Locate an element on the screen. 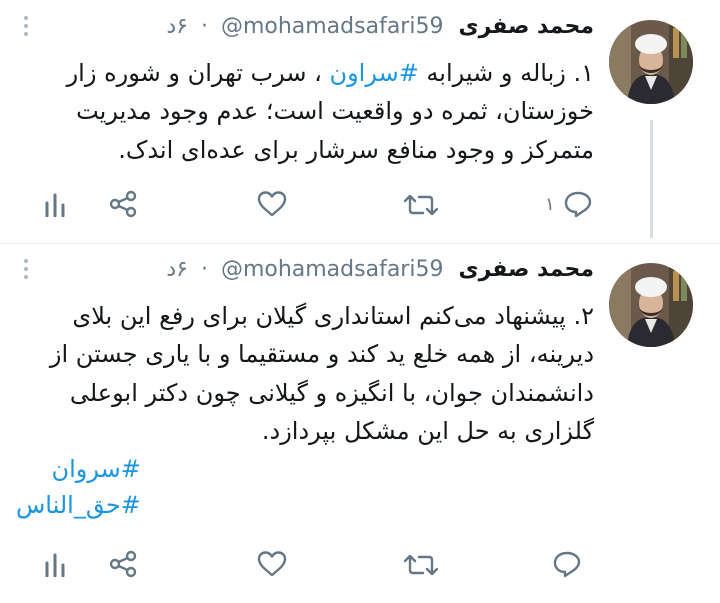  tweet-text-part: ۱. زباله و شیرابه is located at coordinates (506, 73).